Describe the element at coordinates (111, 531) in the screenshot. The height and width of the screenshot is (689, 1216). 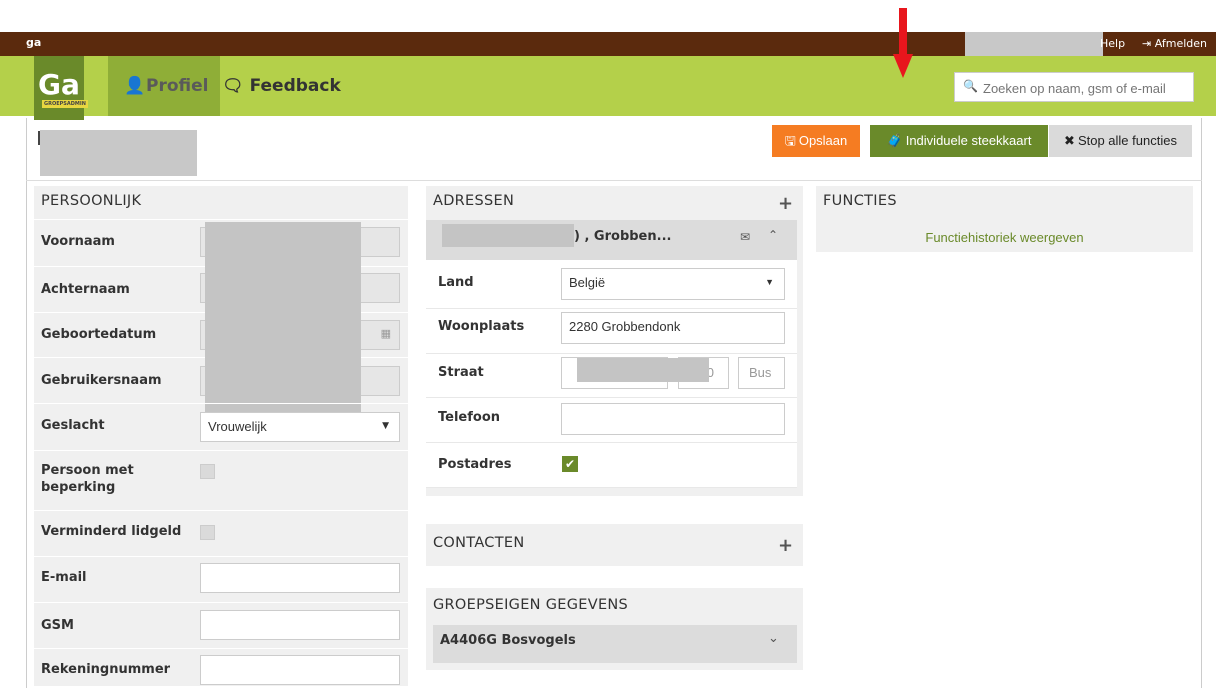
I see `label-lidgeld: Verminderd lidgeld` at that location.